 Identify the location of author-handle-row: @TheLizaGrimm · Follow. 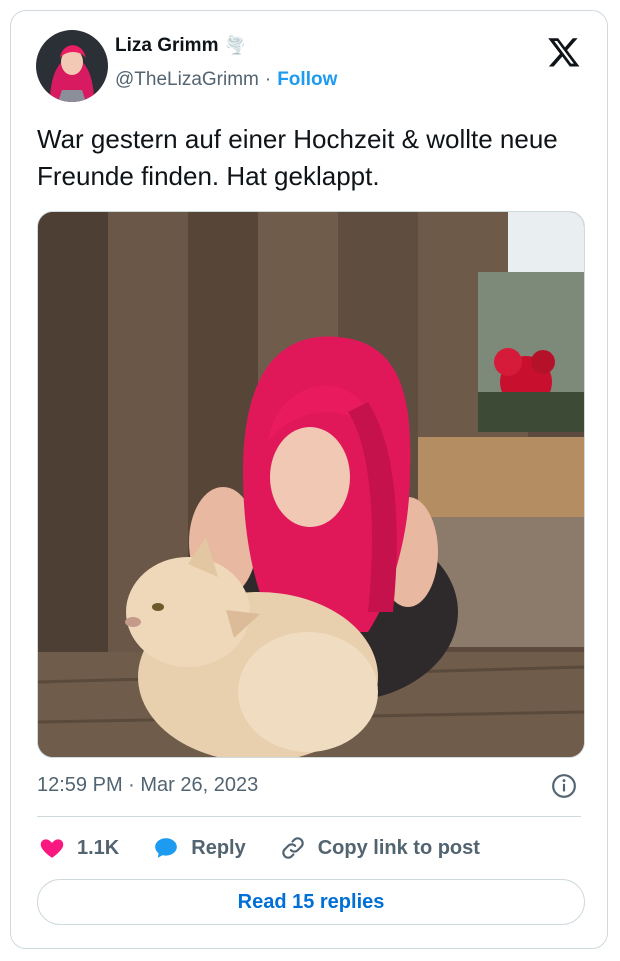
(226, 80).